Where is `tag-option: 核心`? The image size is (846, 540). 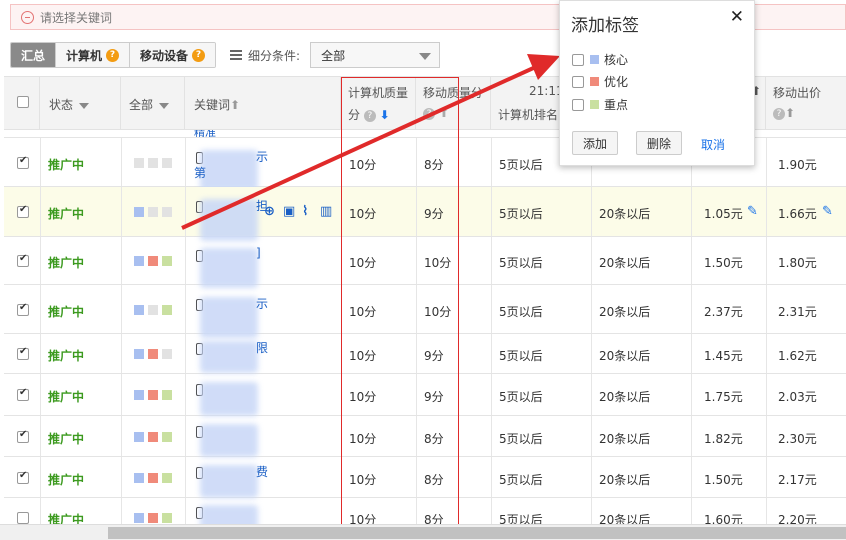 tag-option: 核心 is located at coordinates (600, 59).